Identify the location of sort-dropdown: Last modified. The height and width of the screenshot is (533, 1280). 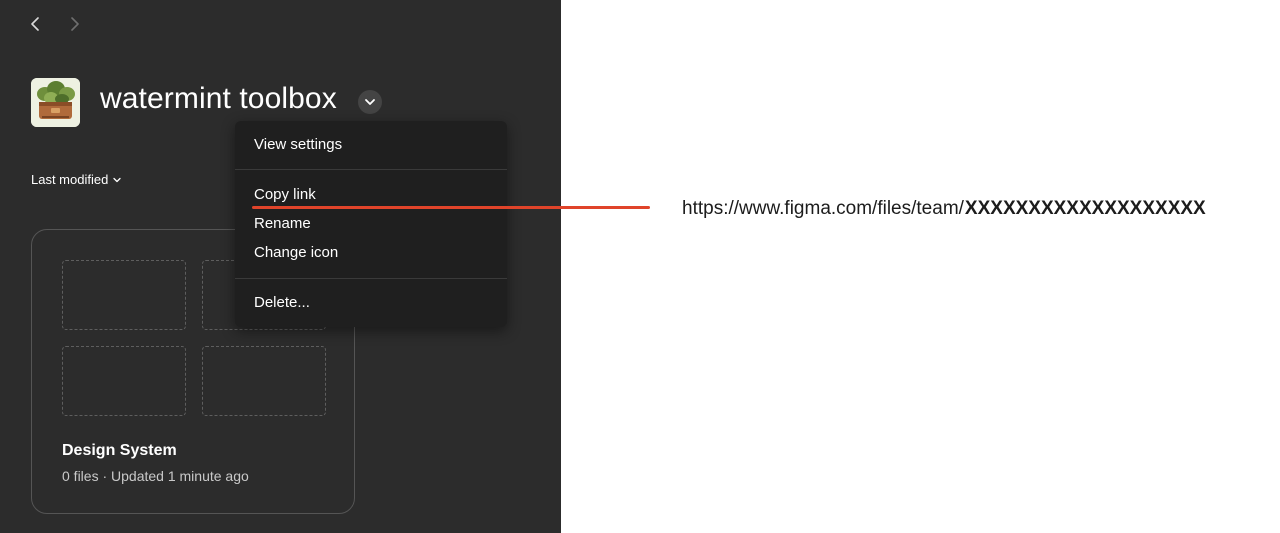
(76, 179).